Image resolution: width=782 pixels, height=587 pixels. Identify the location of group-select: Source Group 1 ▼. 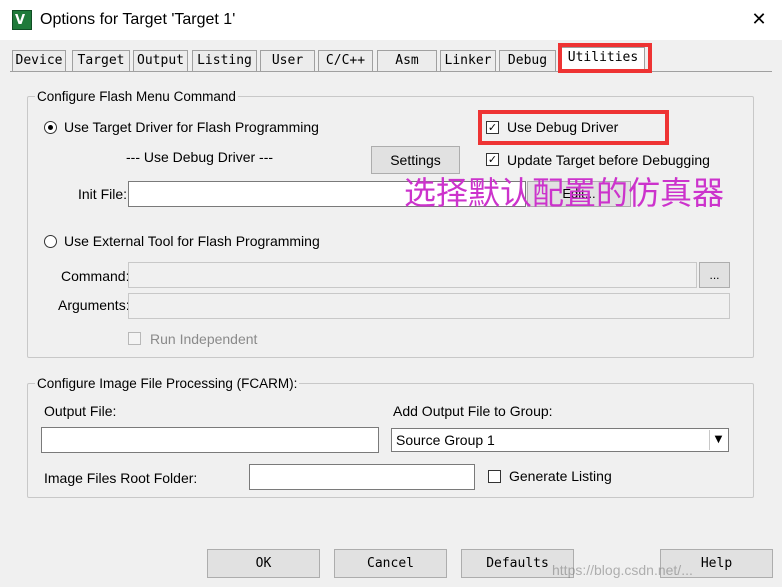
(560, 440).